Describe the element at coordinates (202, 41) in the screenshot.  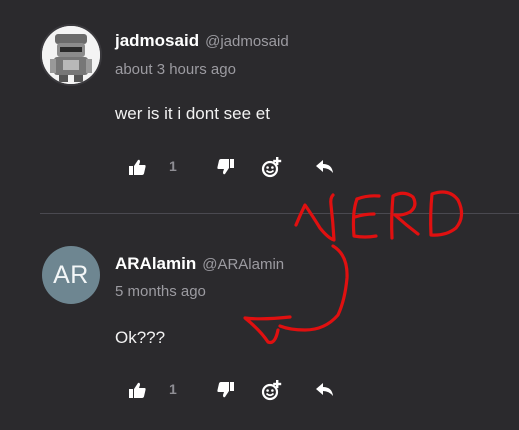
I see `comment-author: jadmosaid @jadmosaid` at that location.